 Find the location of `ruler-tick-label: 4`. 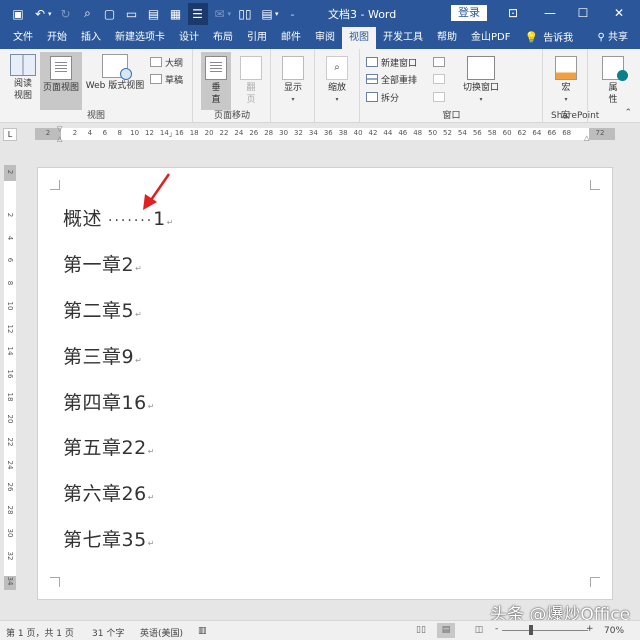

ruler-tick-label: 4 is located at coordinates (90, 133).